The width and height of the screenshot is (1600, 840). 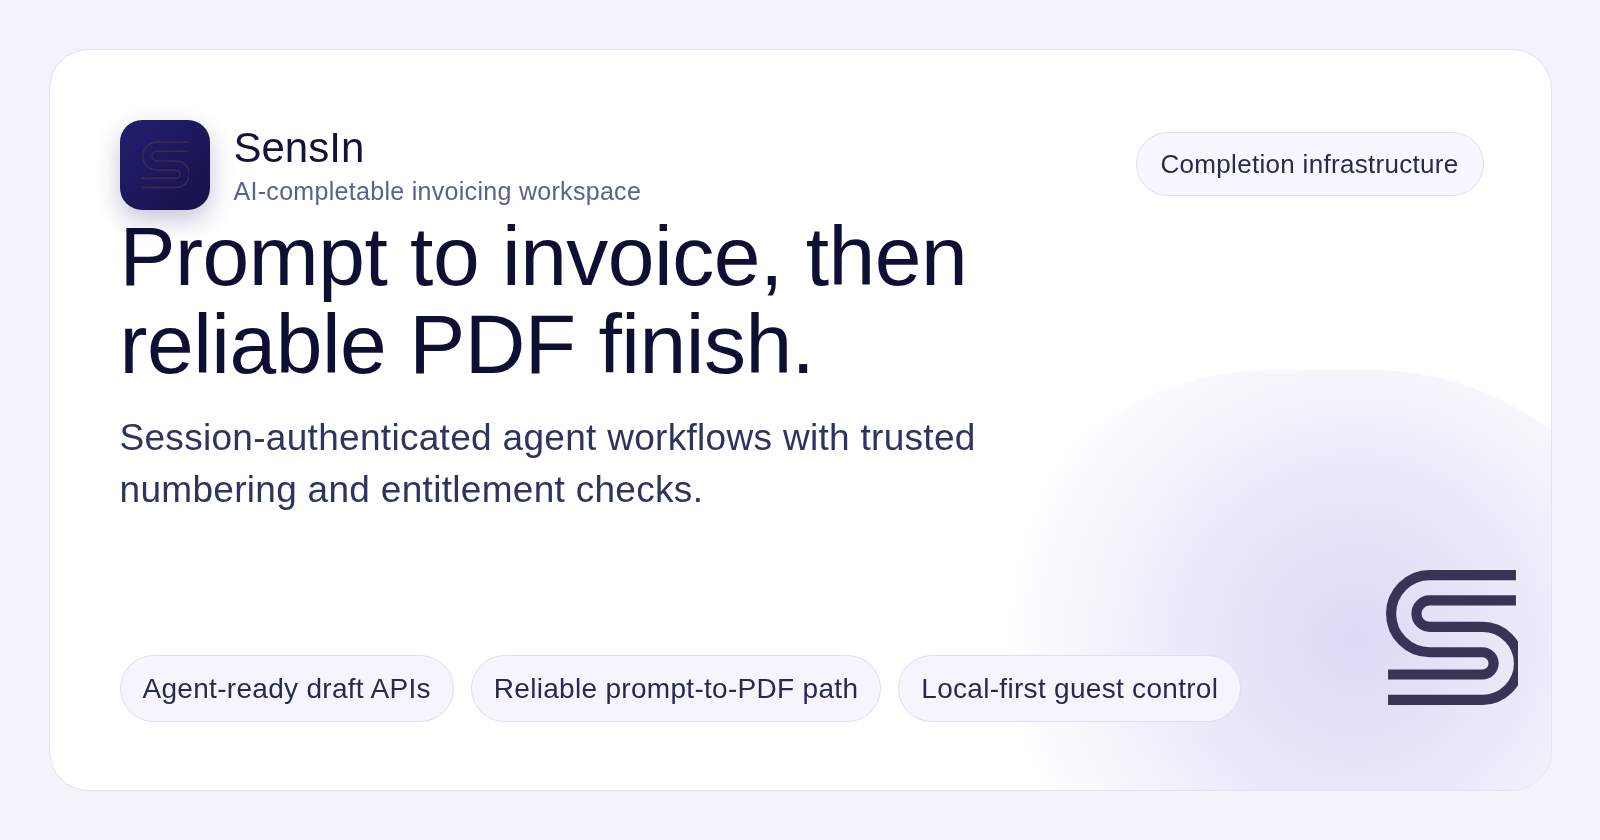 What do you see at coordinates (164, 165) in the screenshot?
I see `logo-mark-icon` at bounding box center [164, 165].